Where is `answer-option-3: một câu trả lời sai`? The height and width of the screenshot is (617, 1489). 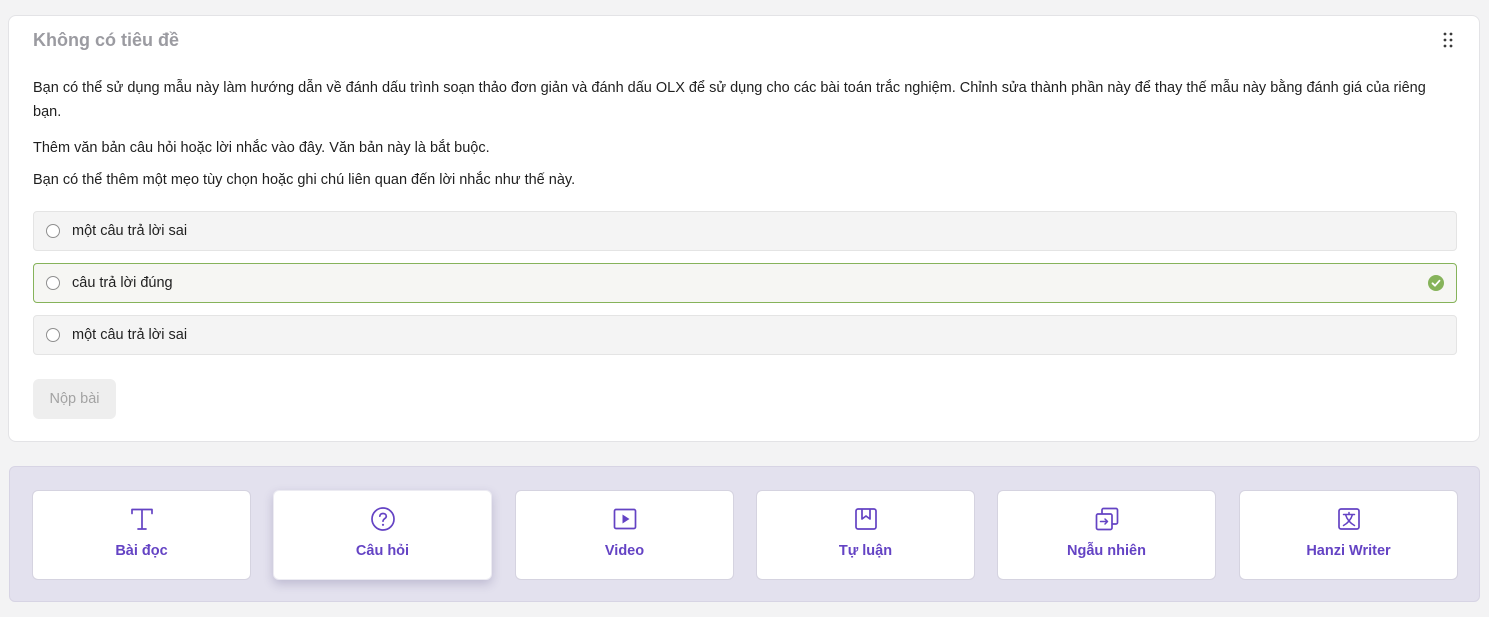 answer-option-3: một câu trả lời sai is located at coordinates (745, 335).